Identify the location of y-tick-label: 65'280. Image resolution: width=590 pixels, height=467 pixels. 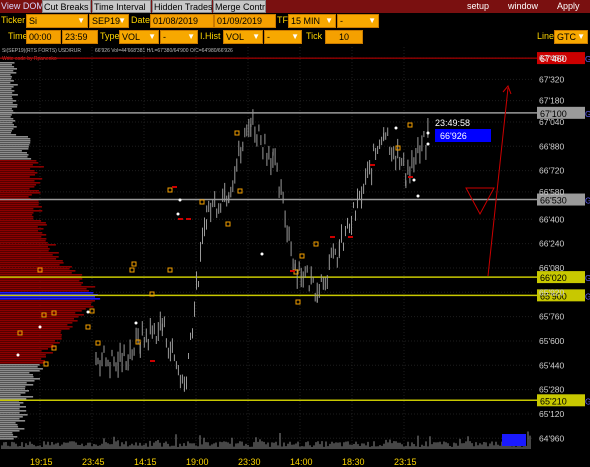
(552, 390).